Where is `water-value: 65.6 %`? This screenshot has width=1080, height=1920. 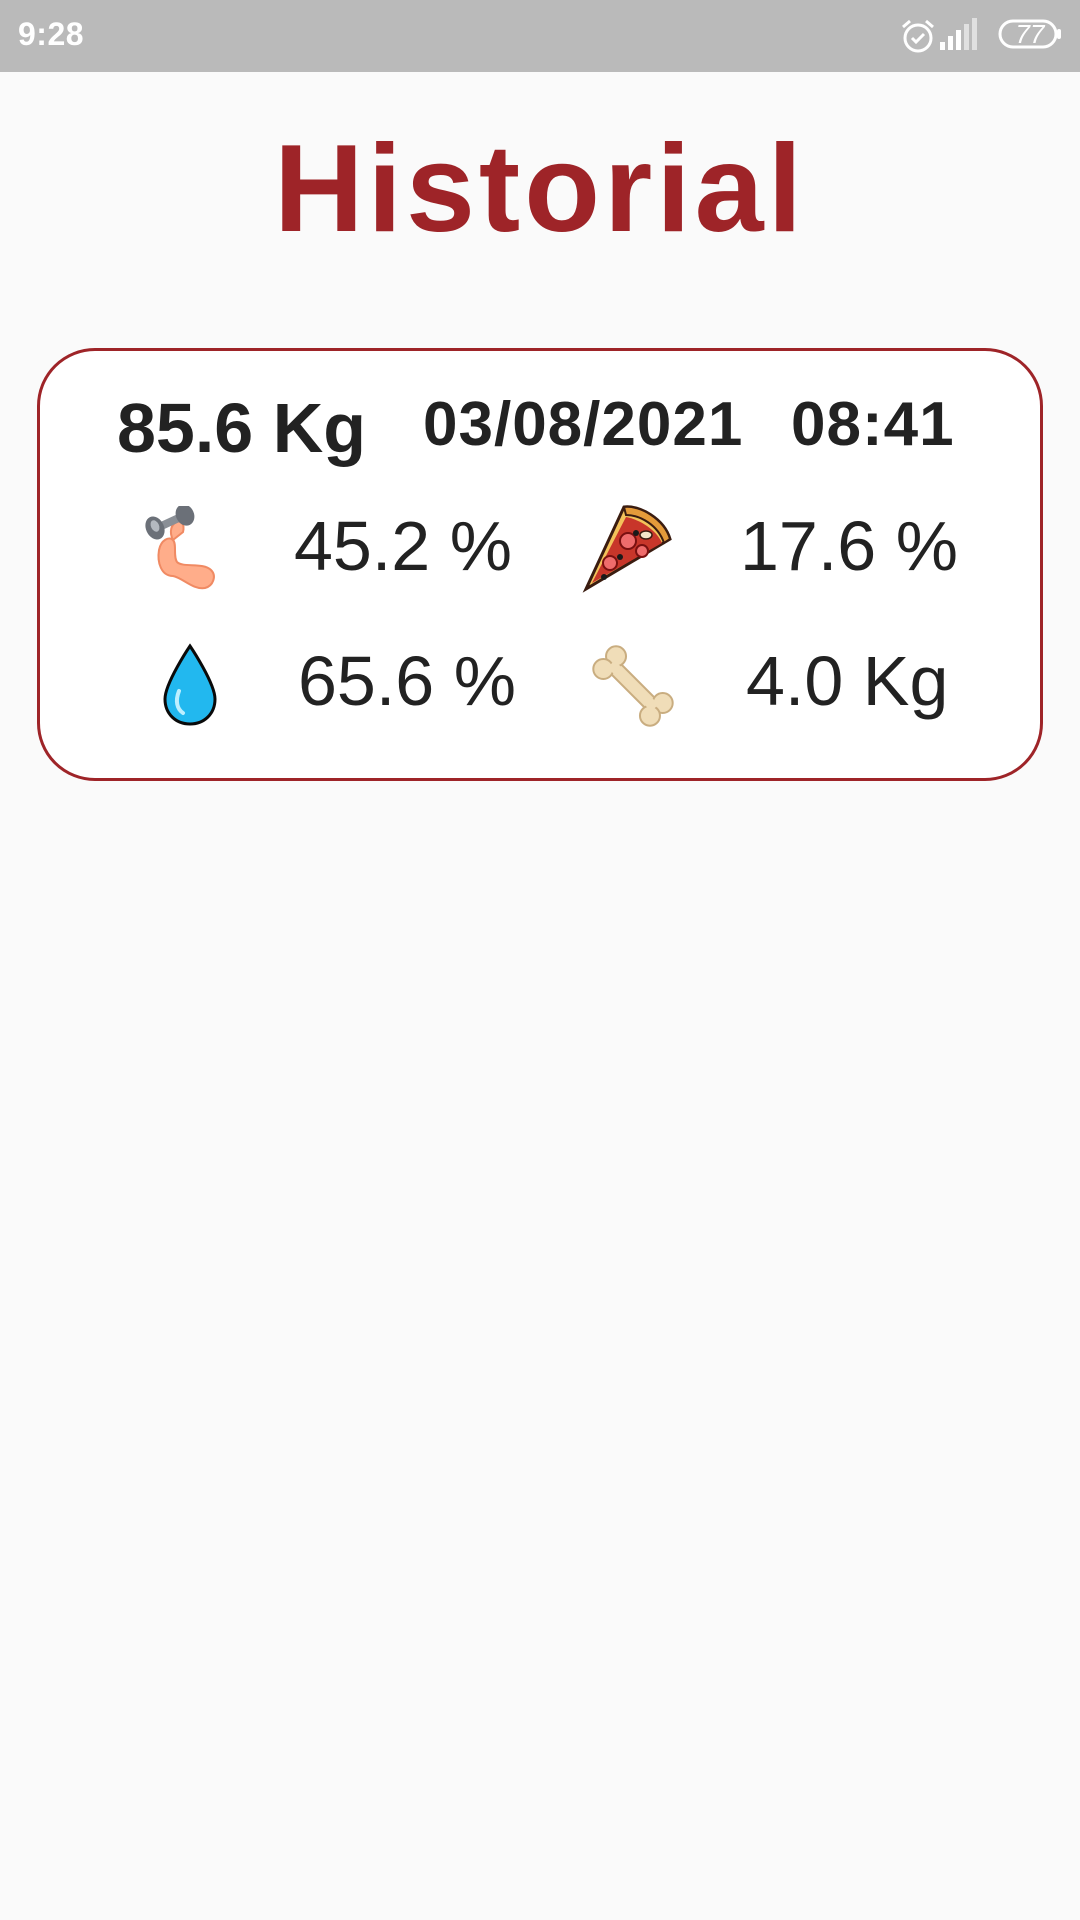 water-value: 65.6 % is located at coordinates (407, 681).